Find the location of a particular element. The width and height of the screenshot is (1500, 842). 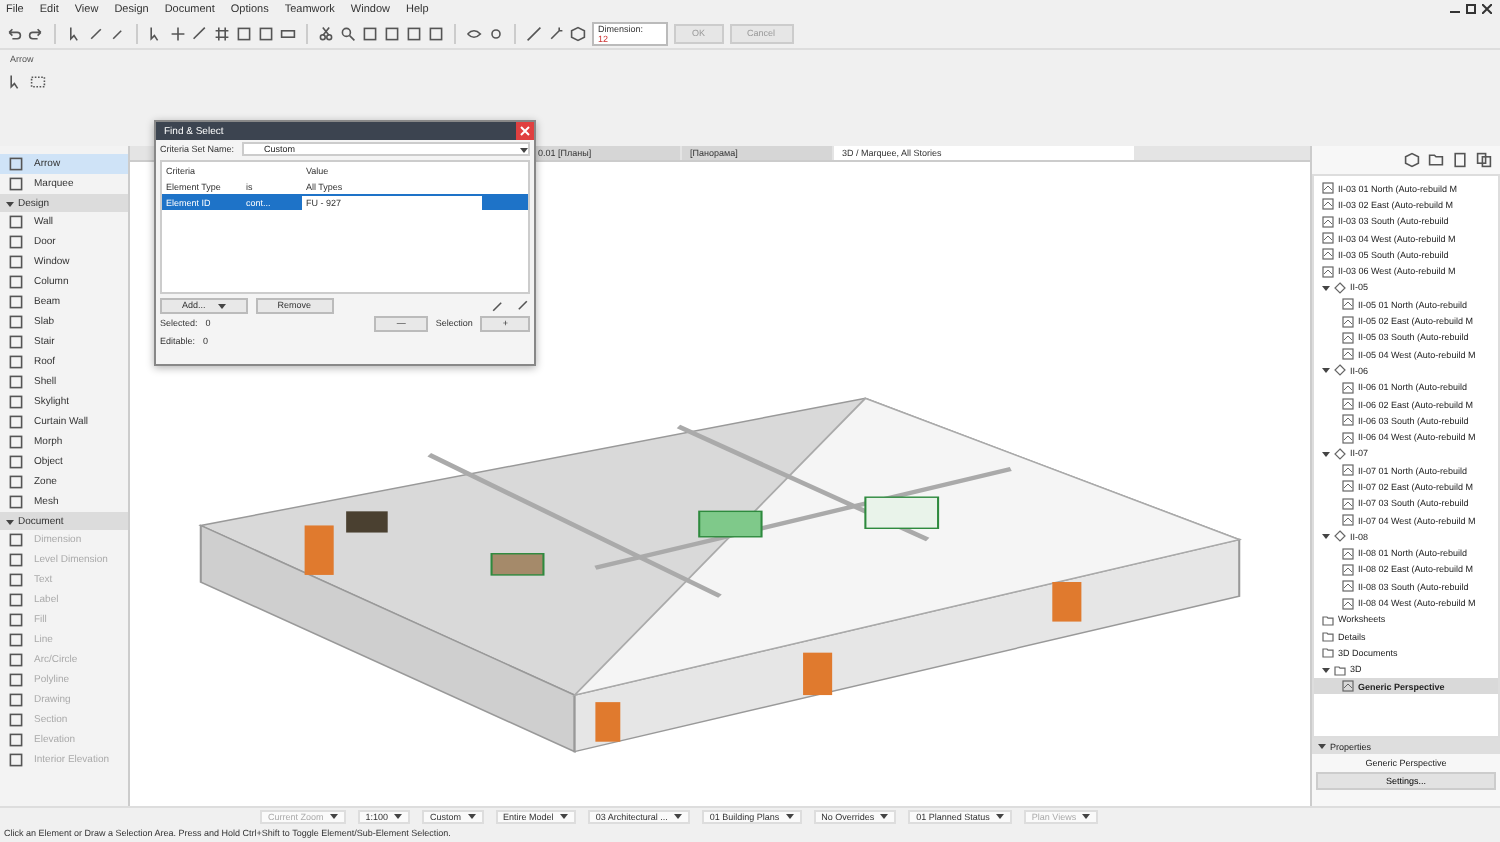

marquee-icon is located at coordinates (38, 82).